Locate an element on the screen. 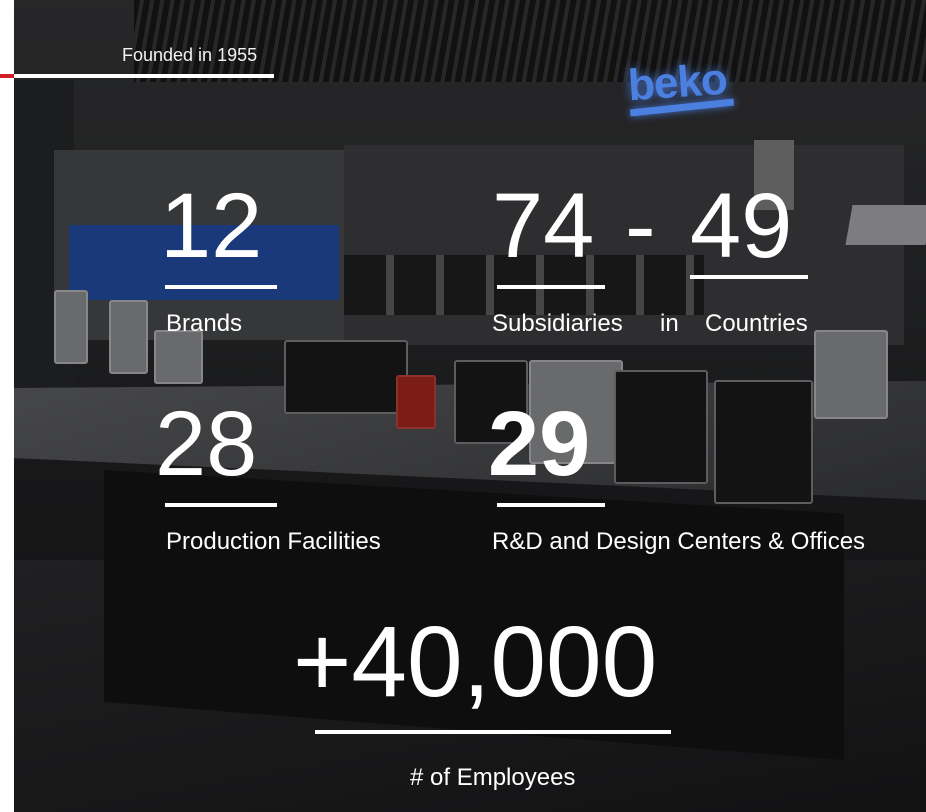 Image resolution: width=926 pixels, height=812 pixels. subsidiaries-in-label: in is located at coordinates (669, 323).